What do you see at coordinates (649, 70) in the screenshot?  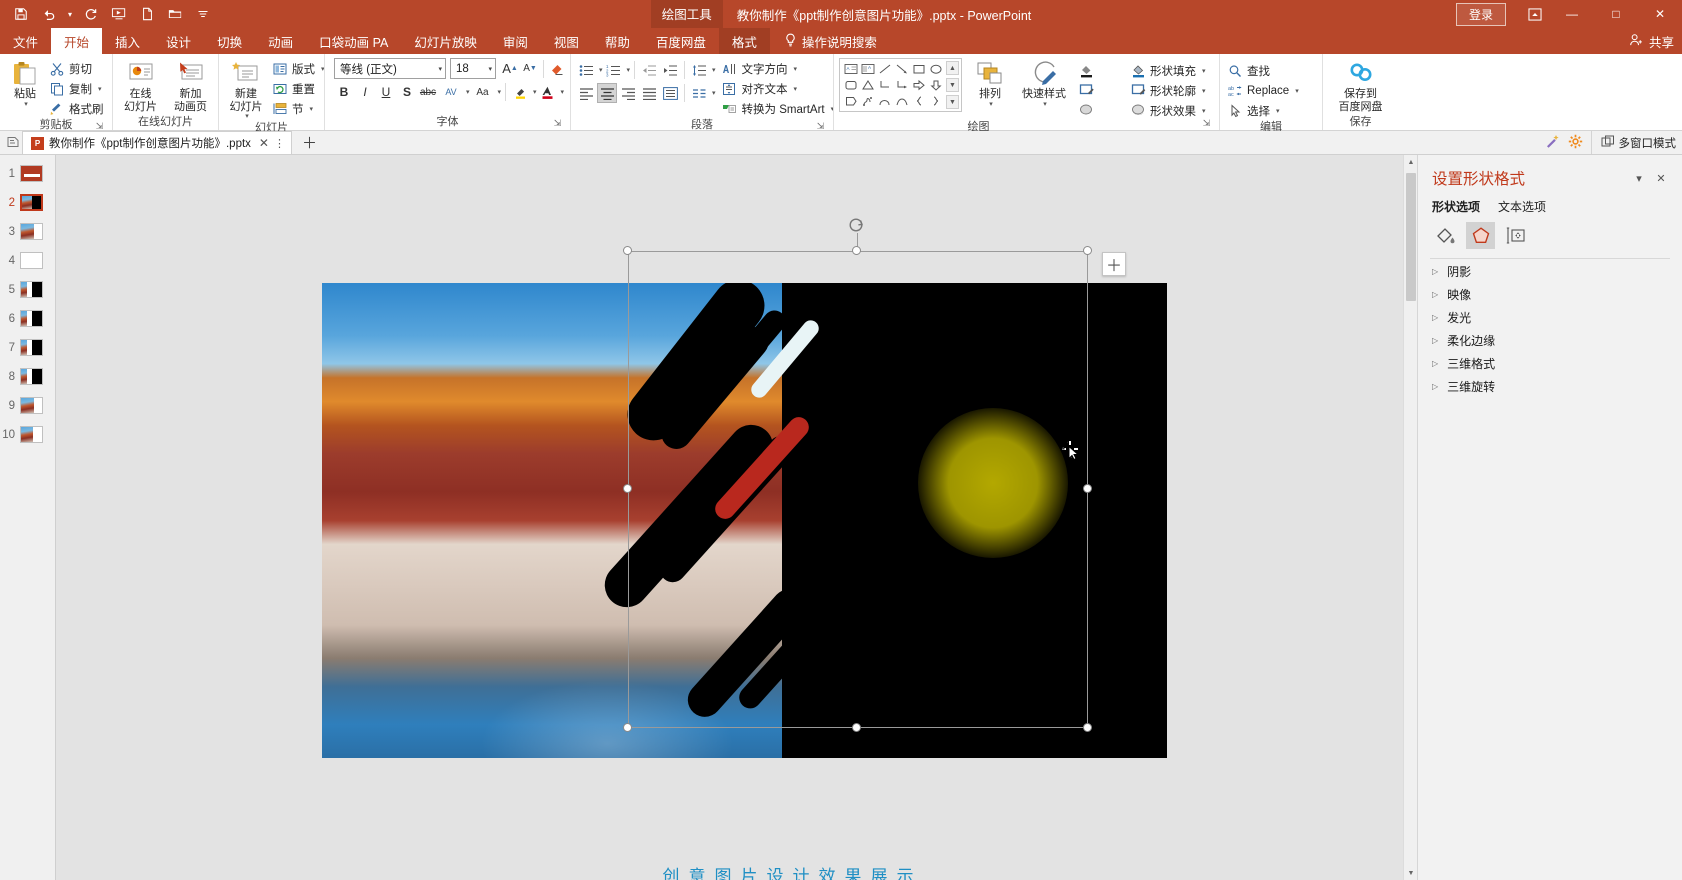 I see `decrease-indent-button` at bounding box center [649, 70].